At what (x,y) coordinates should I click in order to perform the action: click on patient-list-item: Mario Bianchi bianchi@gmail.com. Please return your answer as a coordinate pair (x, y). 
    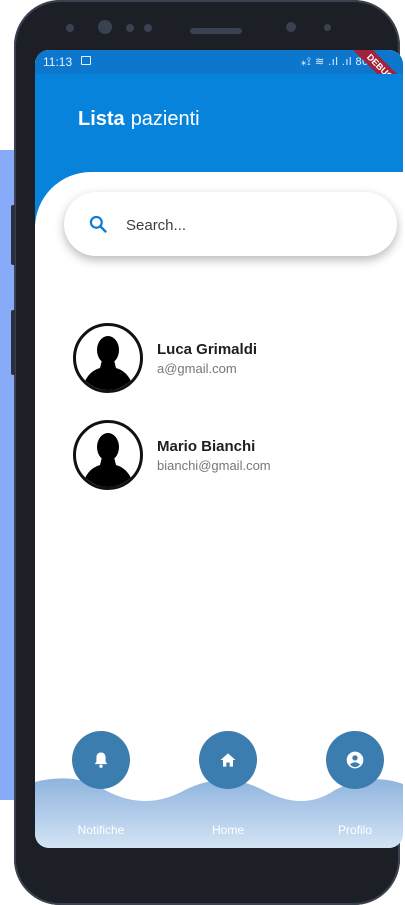
    Looking at the image, I should click on (223, 458).